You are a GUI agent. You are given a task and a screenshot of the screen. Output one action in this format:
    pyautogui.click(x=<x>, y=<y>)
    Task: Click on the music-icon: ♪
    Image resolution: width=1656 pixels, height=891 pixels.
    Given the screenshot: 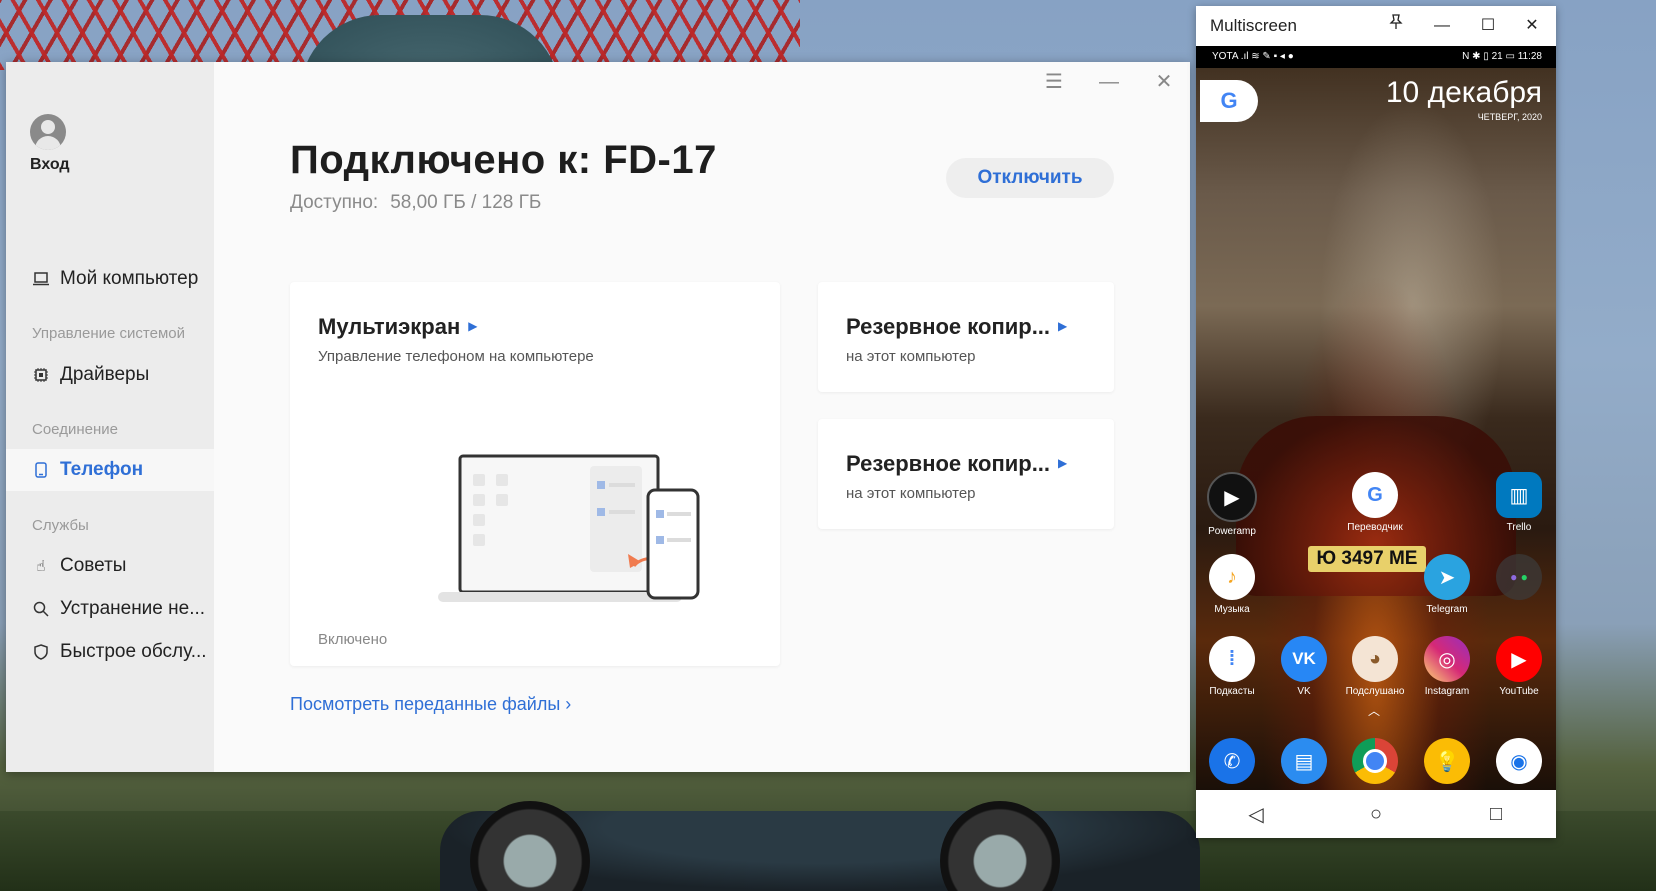 What is the action you would take?
    pyautogui.click(x=1232, y=577)
    